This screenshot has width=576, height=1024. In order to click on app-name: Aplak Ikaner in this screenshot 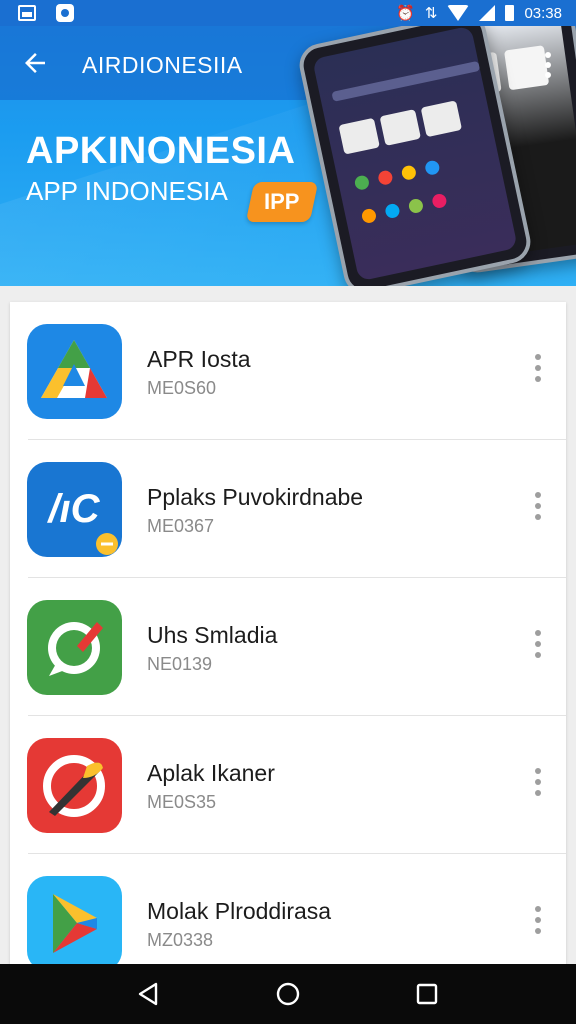, I will do `click(211, 773)`.